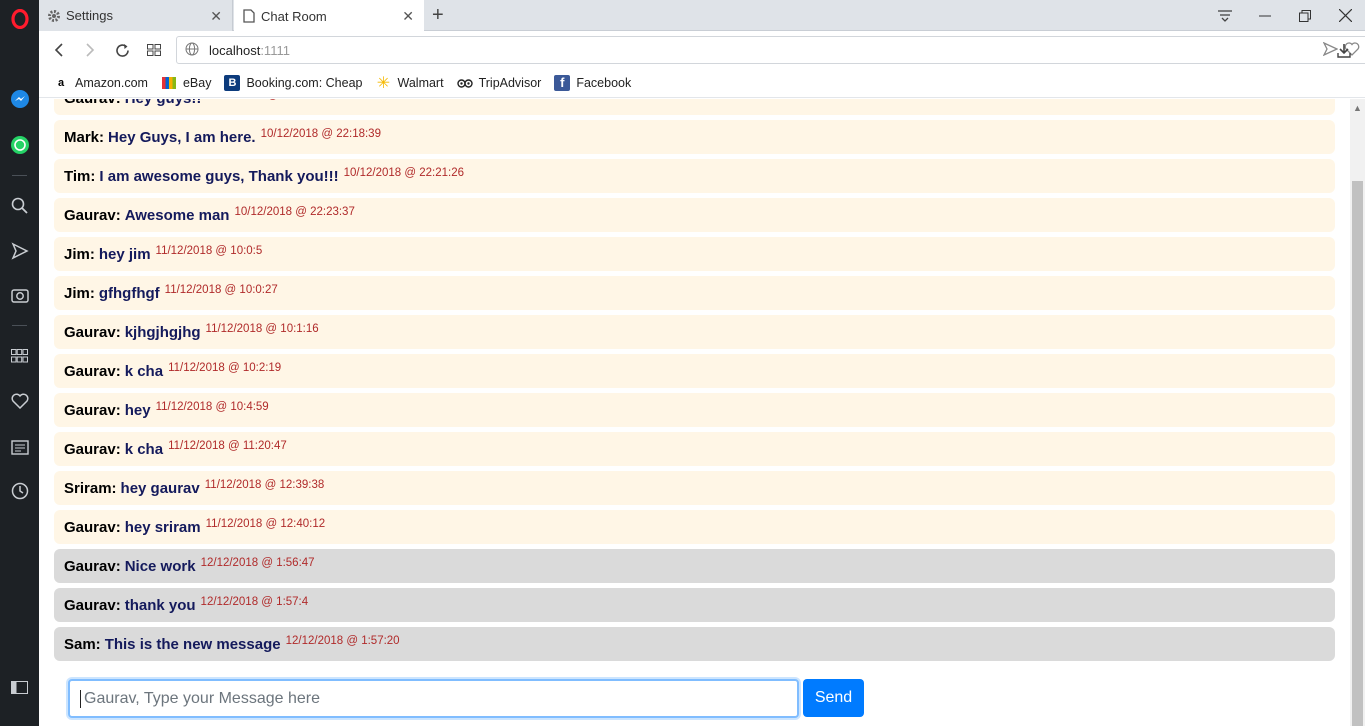 This screenshot has height=726, width=1365. Describe the element at coordinates (154, 50) in the screenshot. I see `tabs-overview-icon` at that location.